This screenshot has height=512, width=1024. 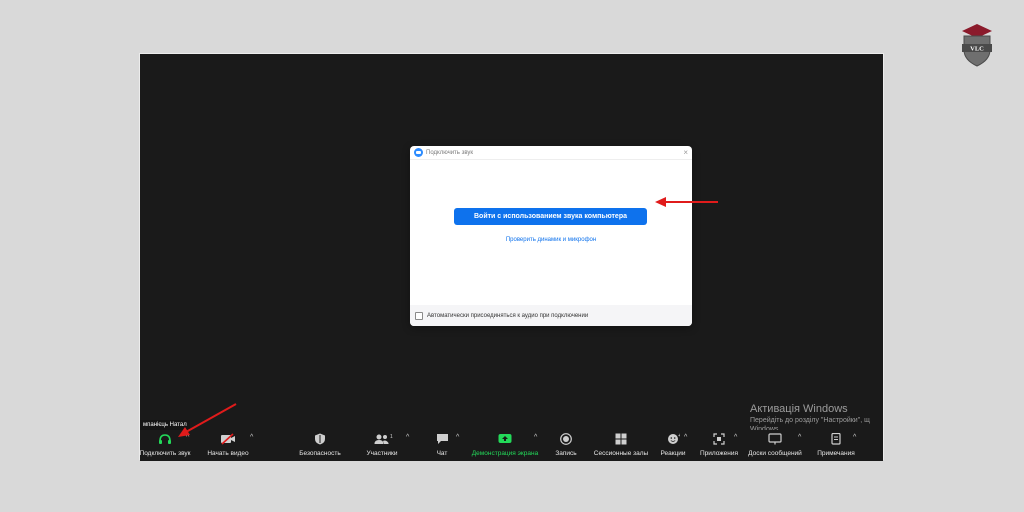 I want to click on arrow-to-join-button, so click(x=686, y=202).